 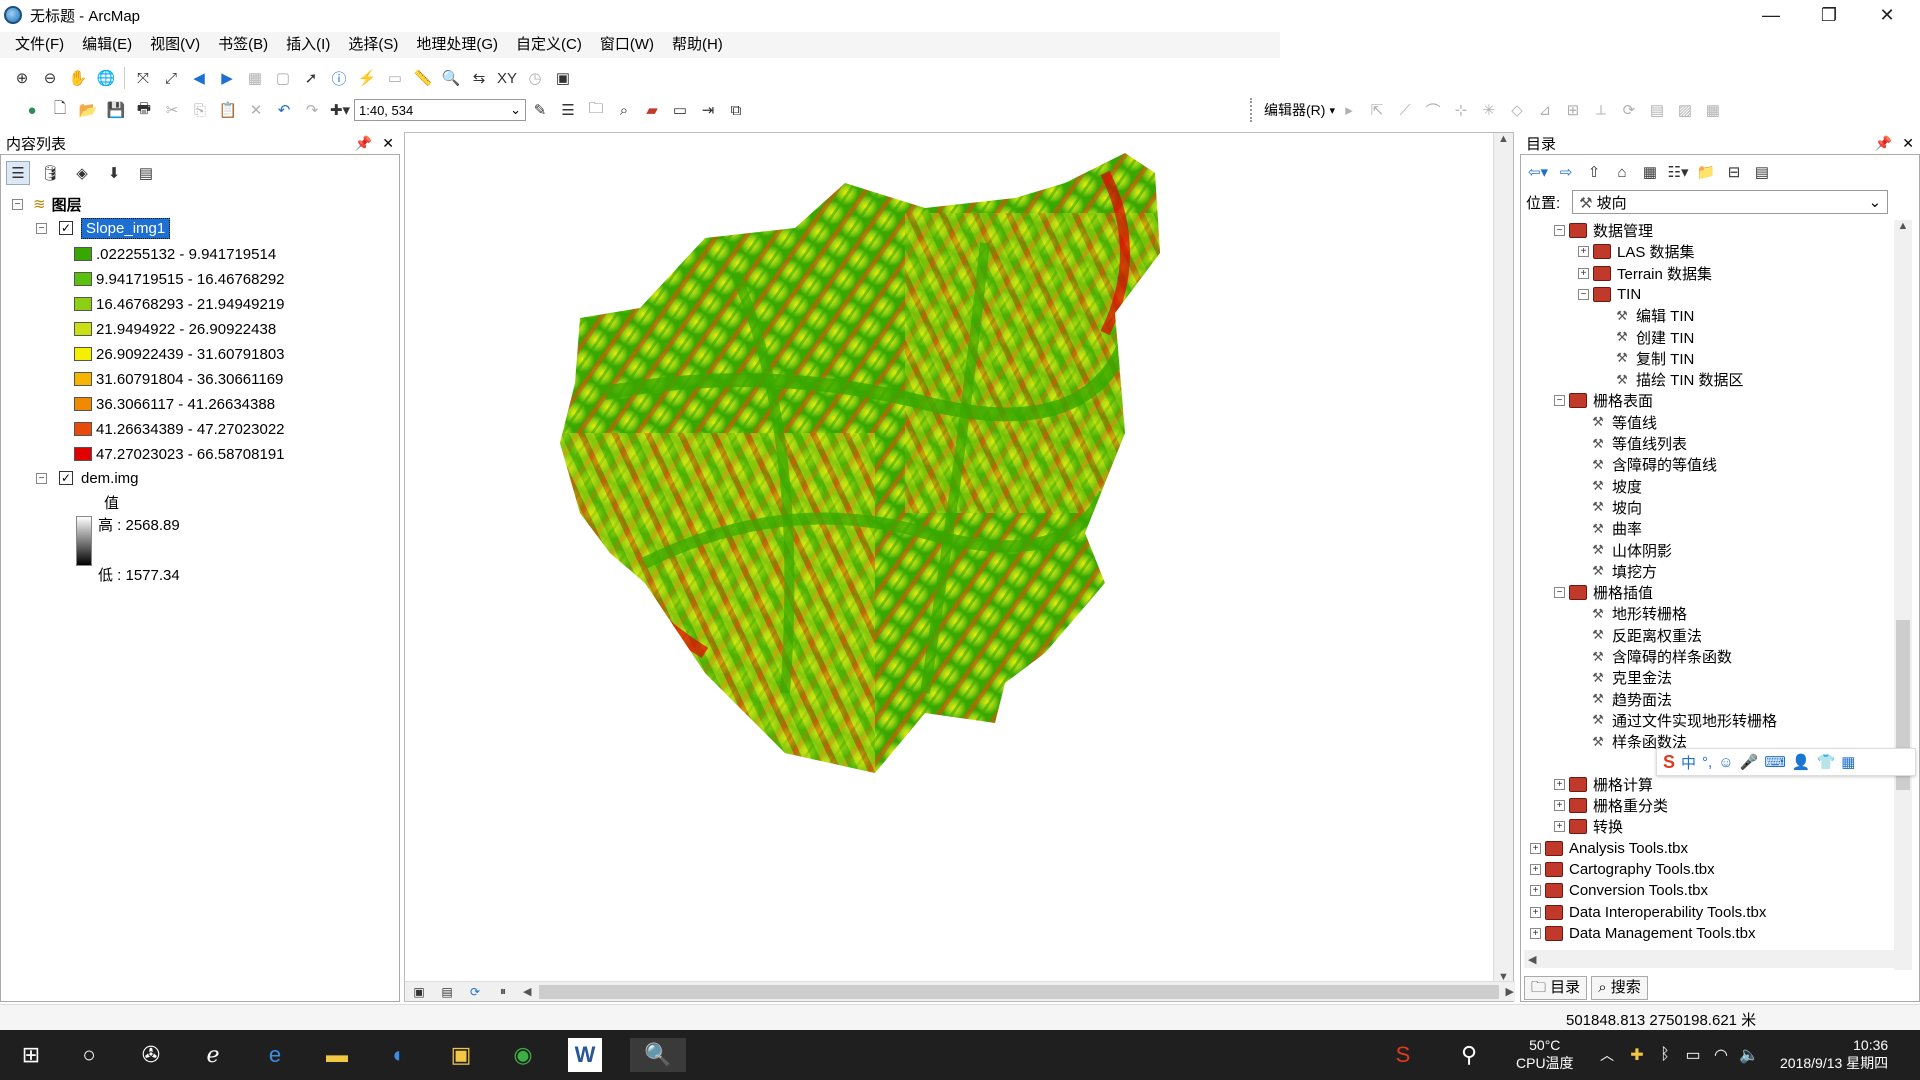 I want to click on find-icon: 🔍, so click(x=451, y=78).